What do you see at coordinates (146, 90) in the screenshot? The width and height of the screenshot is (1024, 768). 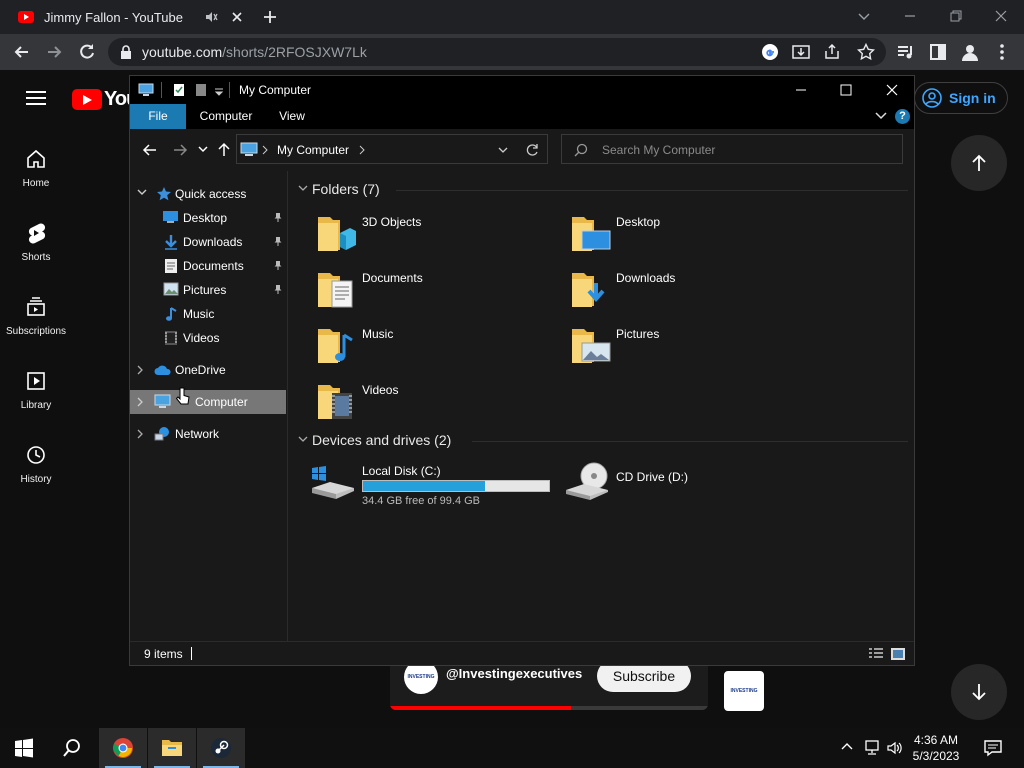 I see `computer-icon` at bounding box center [146, 90].